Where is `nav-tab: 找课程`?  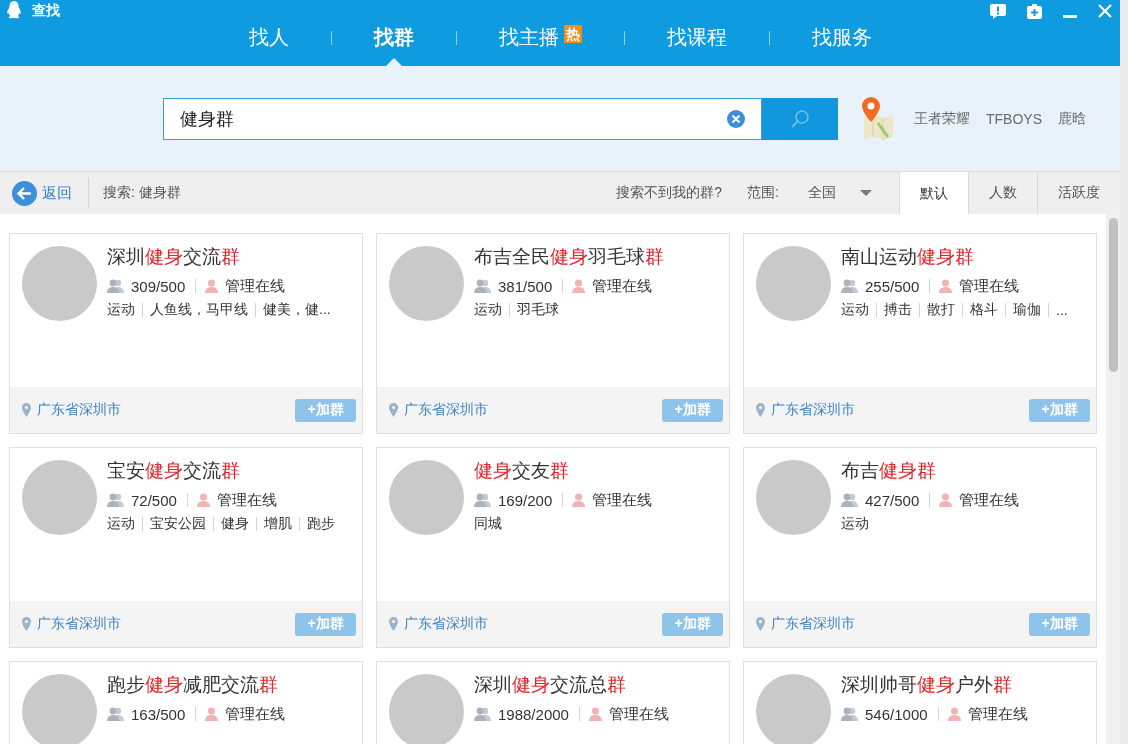
nav-tab: 找课程 is located at coordinates (696, 43).